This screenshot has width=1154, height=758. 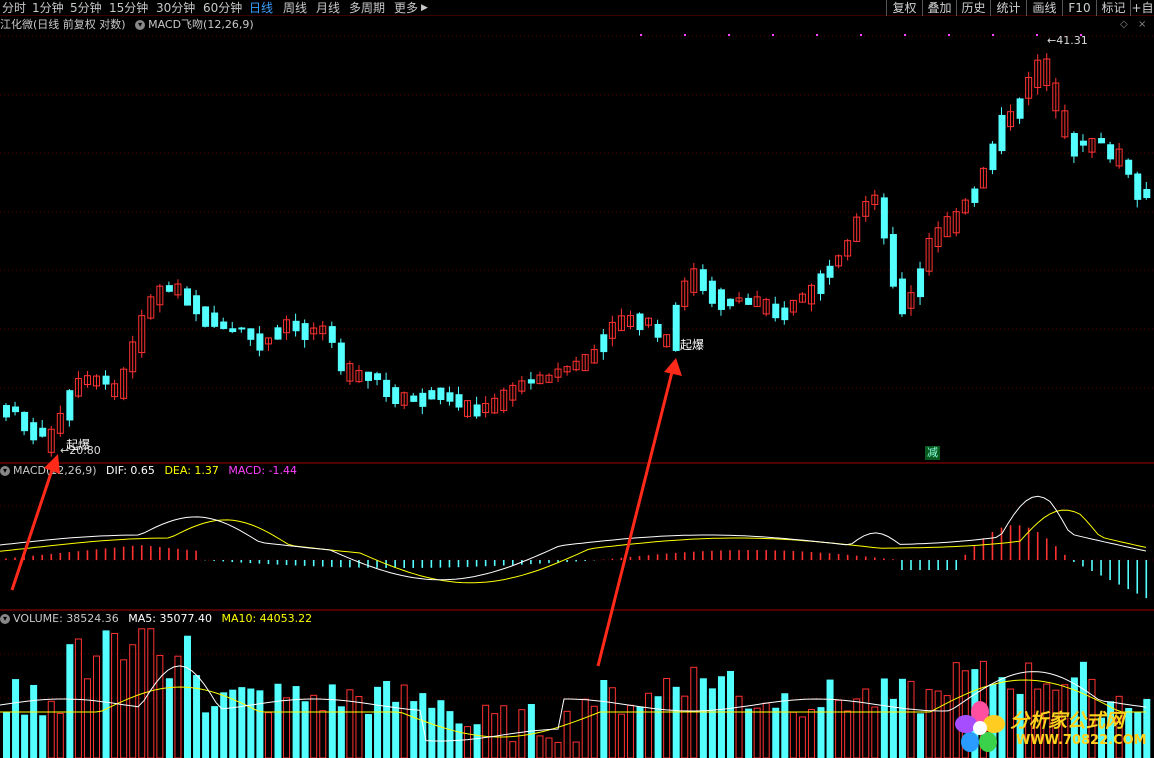 What do you see at coordinates (1067, 40) in the screenshot?
I see `high-price-label: ←41.31` at bounding box center [1067, 40].